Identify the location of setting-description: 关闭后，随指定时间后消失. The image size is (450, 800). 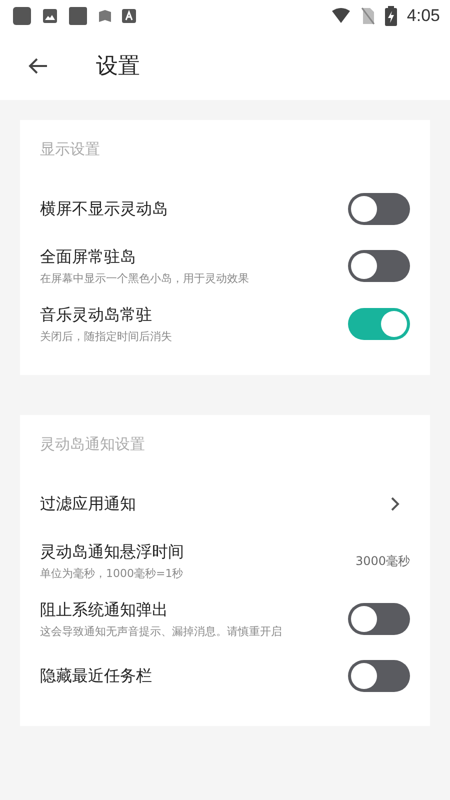
(106, 336).